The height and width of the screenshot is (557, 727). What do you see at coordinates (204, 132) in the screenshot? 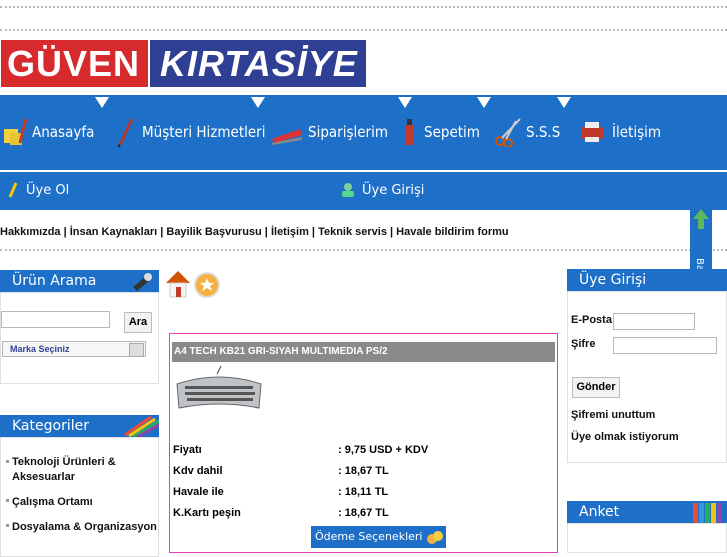
I see `nav-label: Müşteri Hizmetleri` at bounding box center [204, 132].